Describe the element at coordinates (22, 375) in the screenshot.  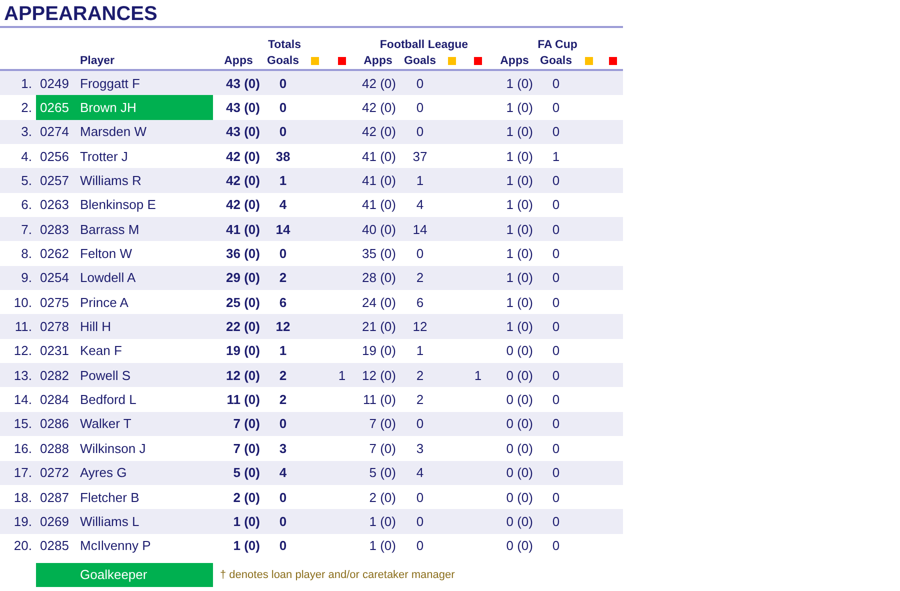
I see `row-number: 13.` at that location.